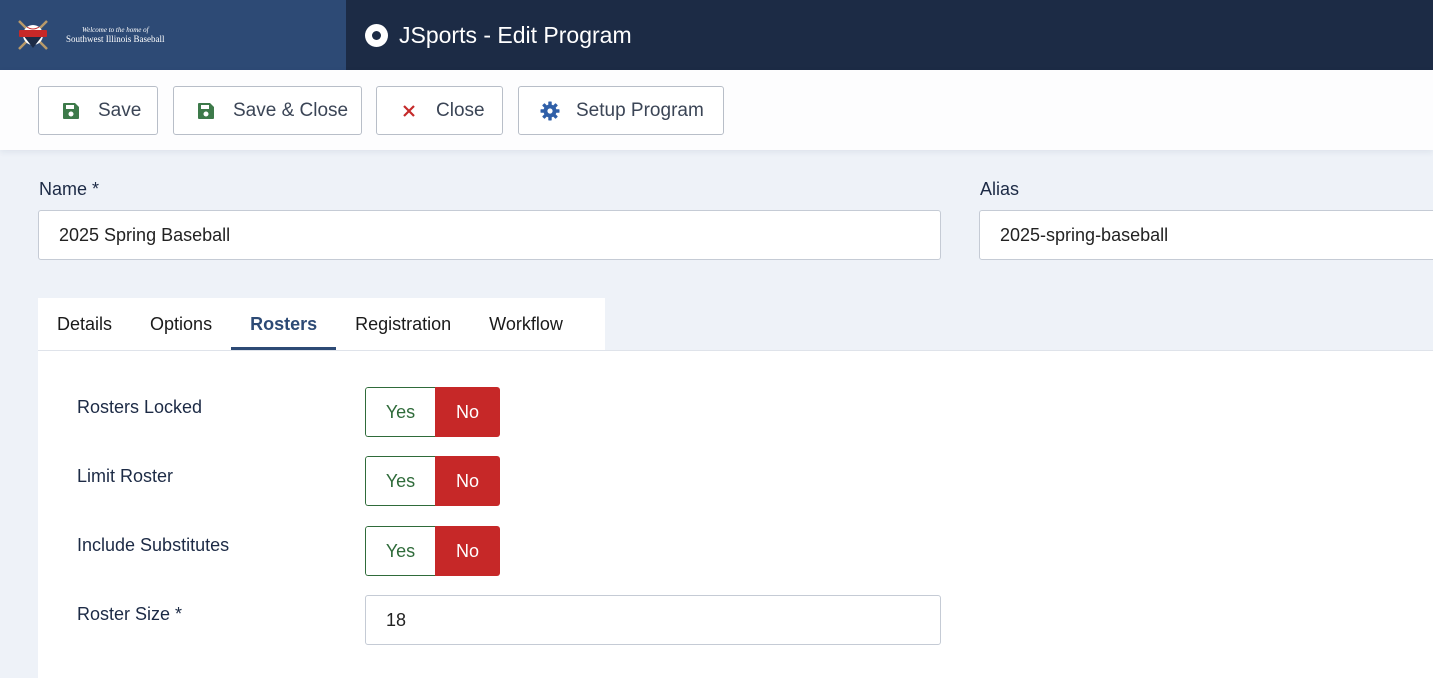 This screenshot has height=678, width=1433. What do you see at coordinates (84, 324) in the screenshot?
I see `tab-details: Details` at bounding box center [84, 324].